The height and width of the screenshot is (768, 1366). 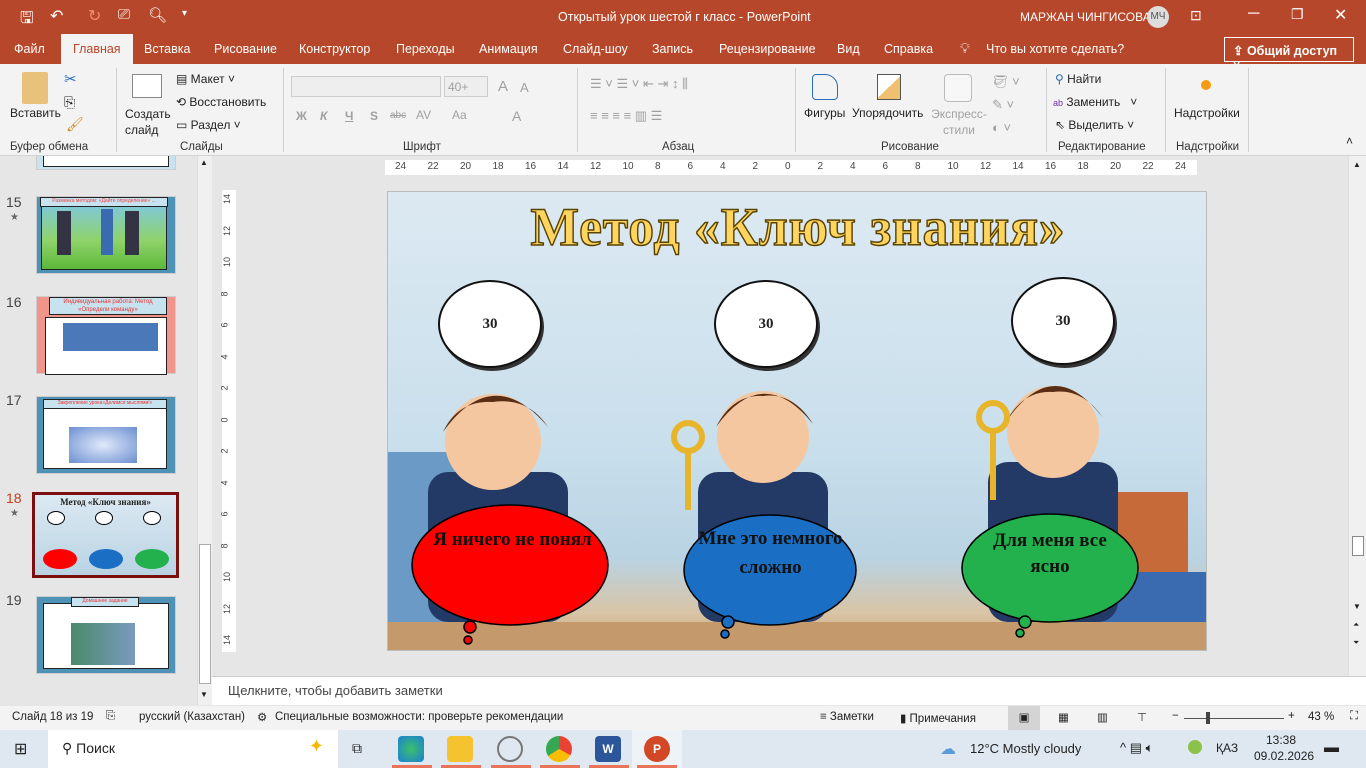 I want to click on redo-icon: ↻, so click(x=94, y=16).